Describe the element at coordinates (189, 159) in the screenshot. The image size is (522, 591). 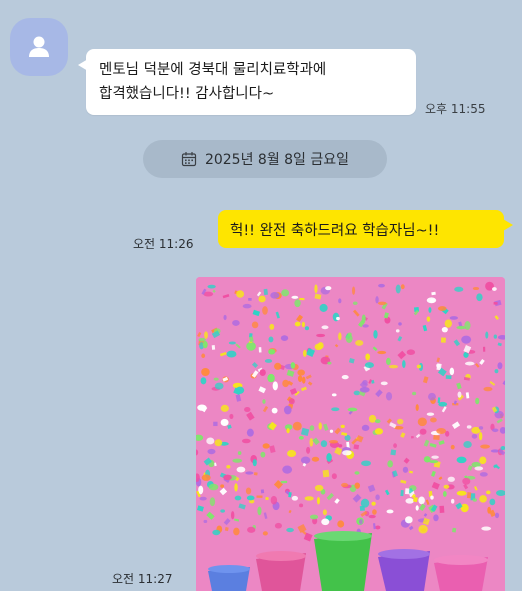
I see `calendar-icon` at that location.